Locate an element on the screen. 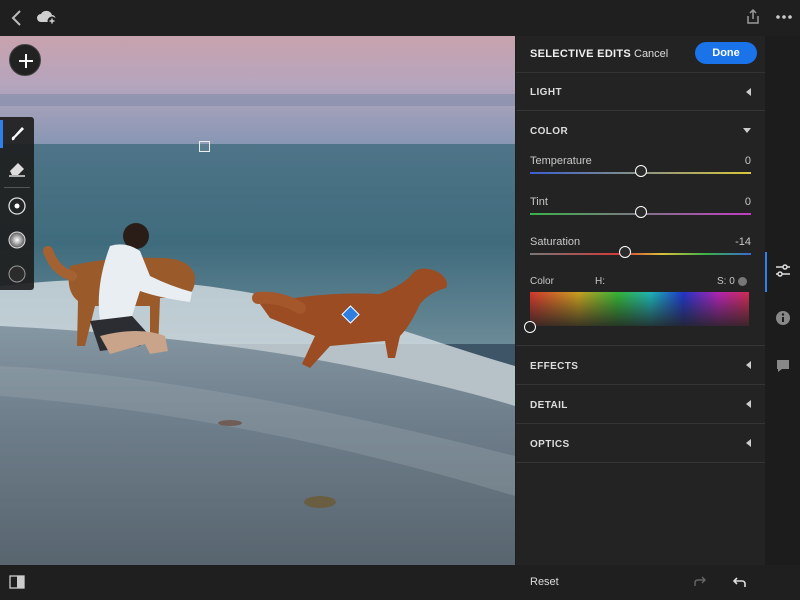 This screenshot has height=600, width=800. hue-label: H: is located at coordinates (600, 281).